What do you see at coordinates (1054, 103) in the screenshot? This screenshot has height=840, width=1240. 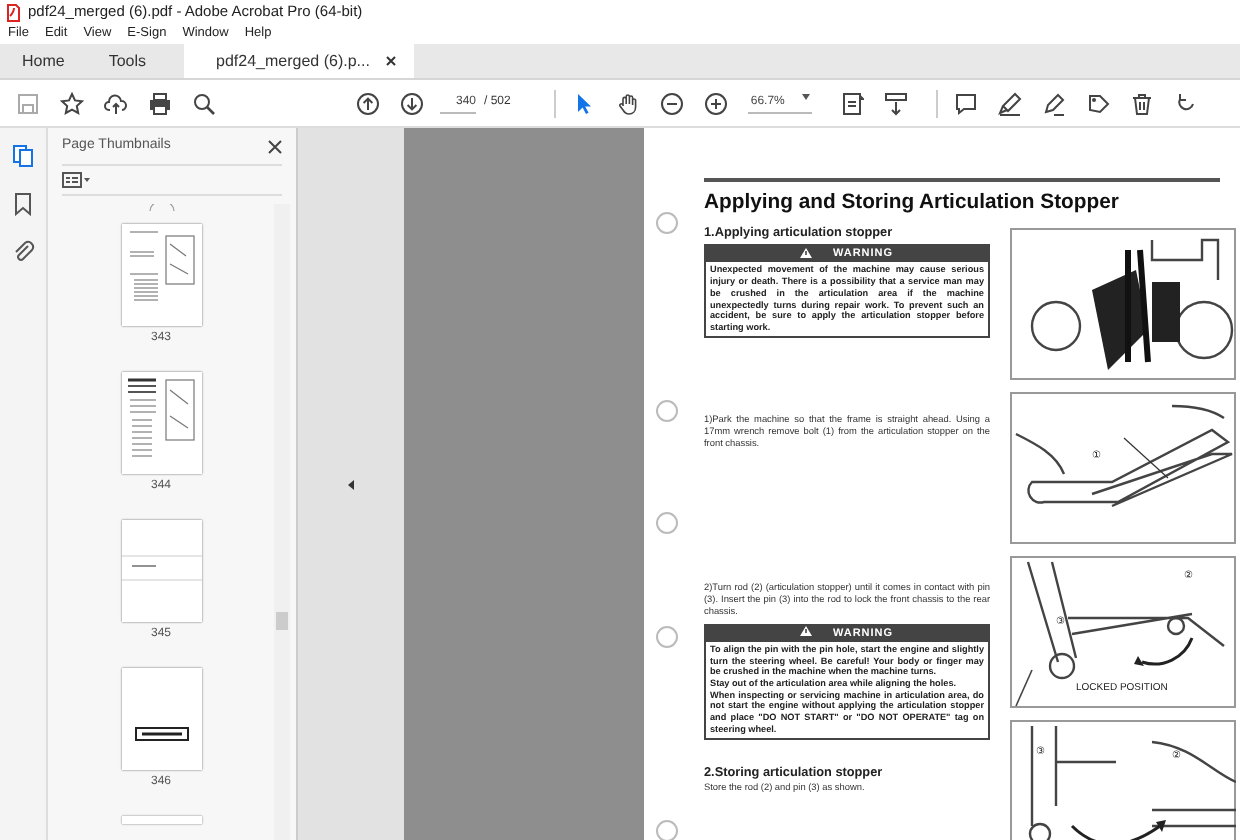 I see `sign-pen-icon` at bounding box center [1054, 103].